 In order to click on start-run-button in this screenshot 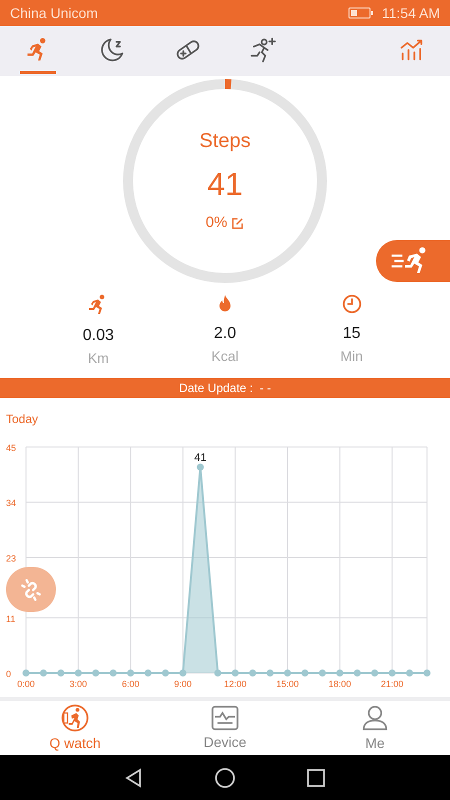, I will do `click(413, 261)`.